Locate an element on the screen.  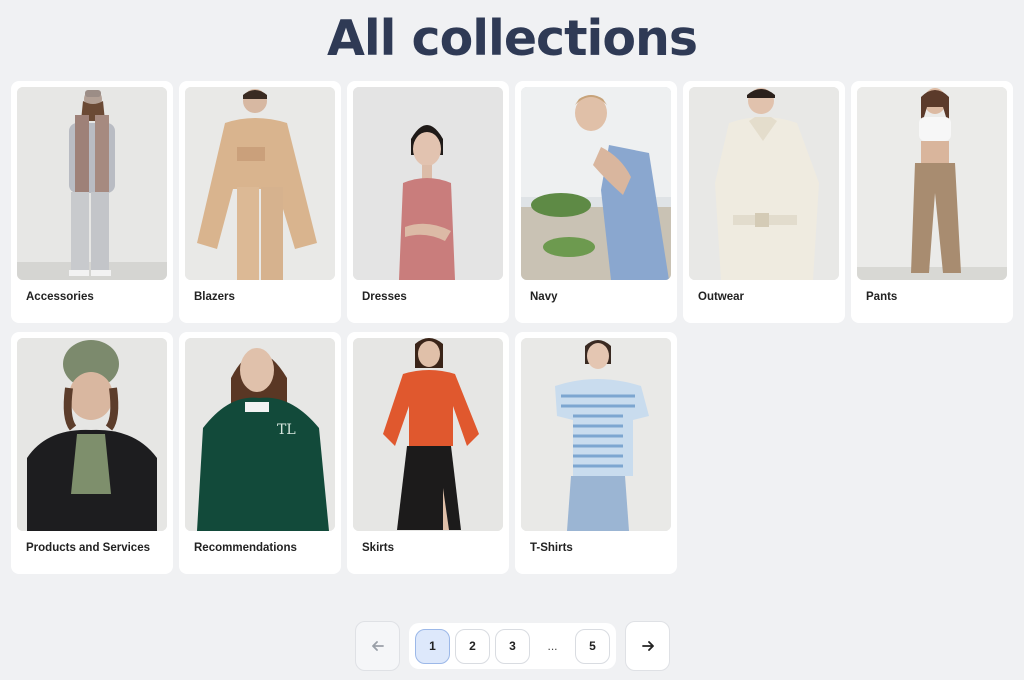
collection-card-t-shirts: T-Shirts is located at coordinates (596, 453).